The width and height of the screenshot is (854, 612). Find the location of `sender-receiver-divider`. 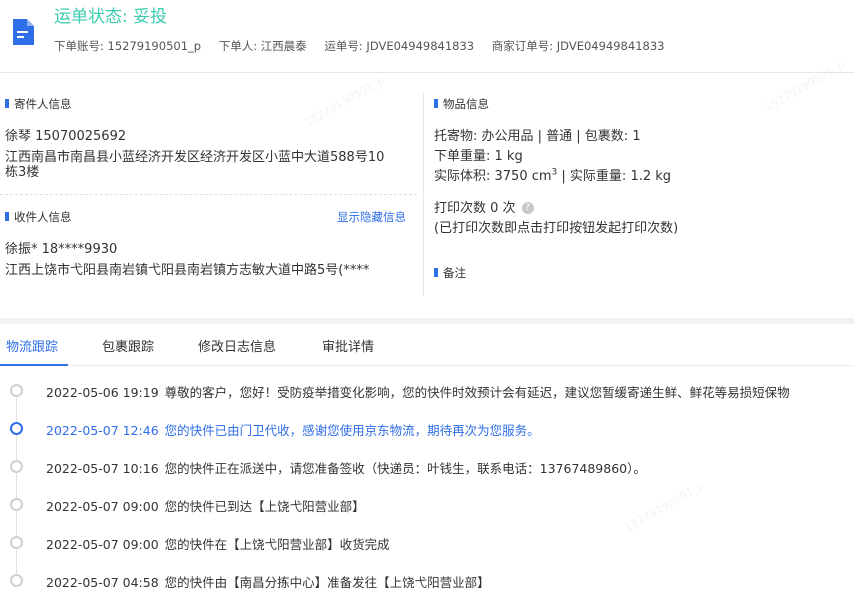

sender-receiver-divider is located at coordinates (208, 194).